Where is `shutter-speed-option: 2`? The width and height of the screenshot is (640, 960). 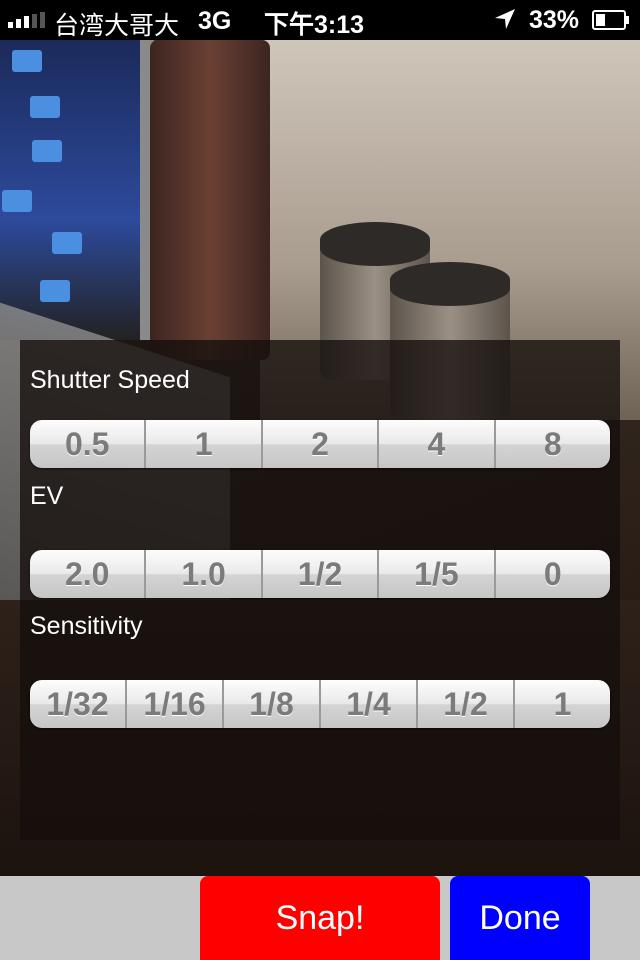 shutter-speed-option: 2 is located at coordinates (321, 444).